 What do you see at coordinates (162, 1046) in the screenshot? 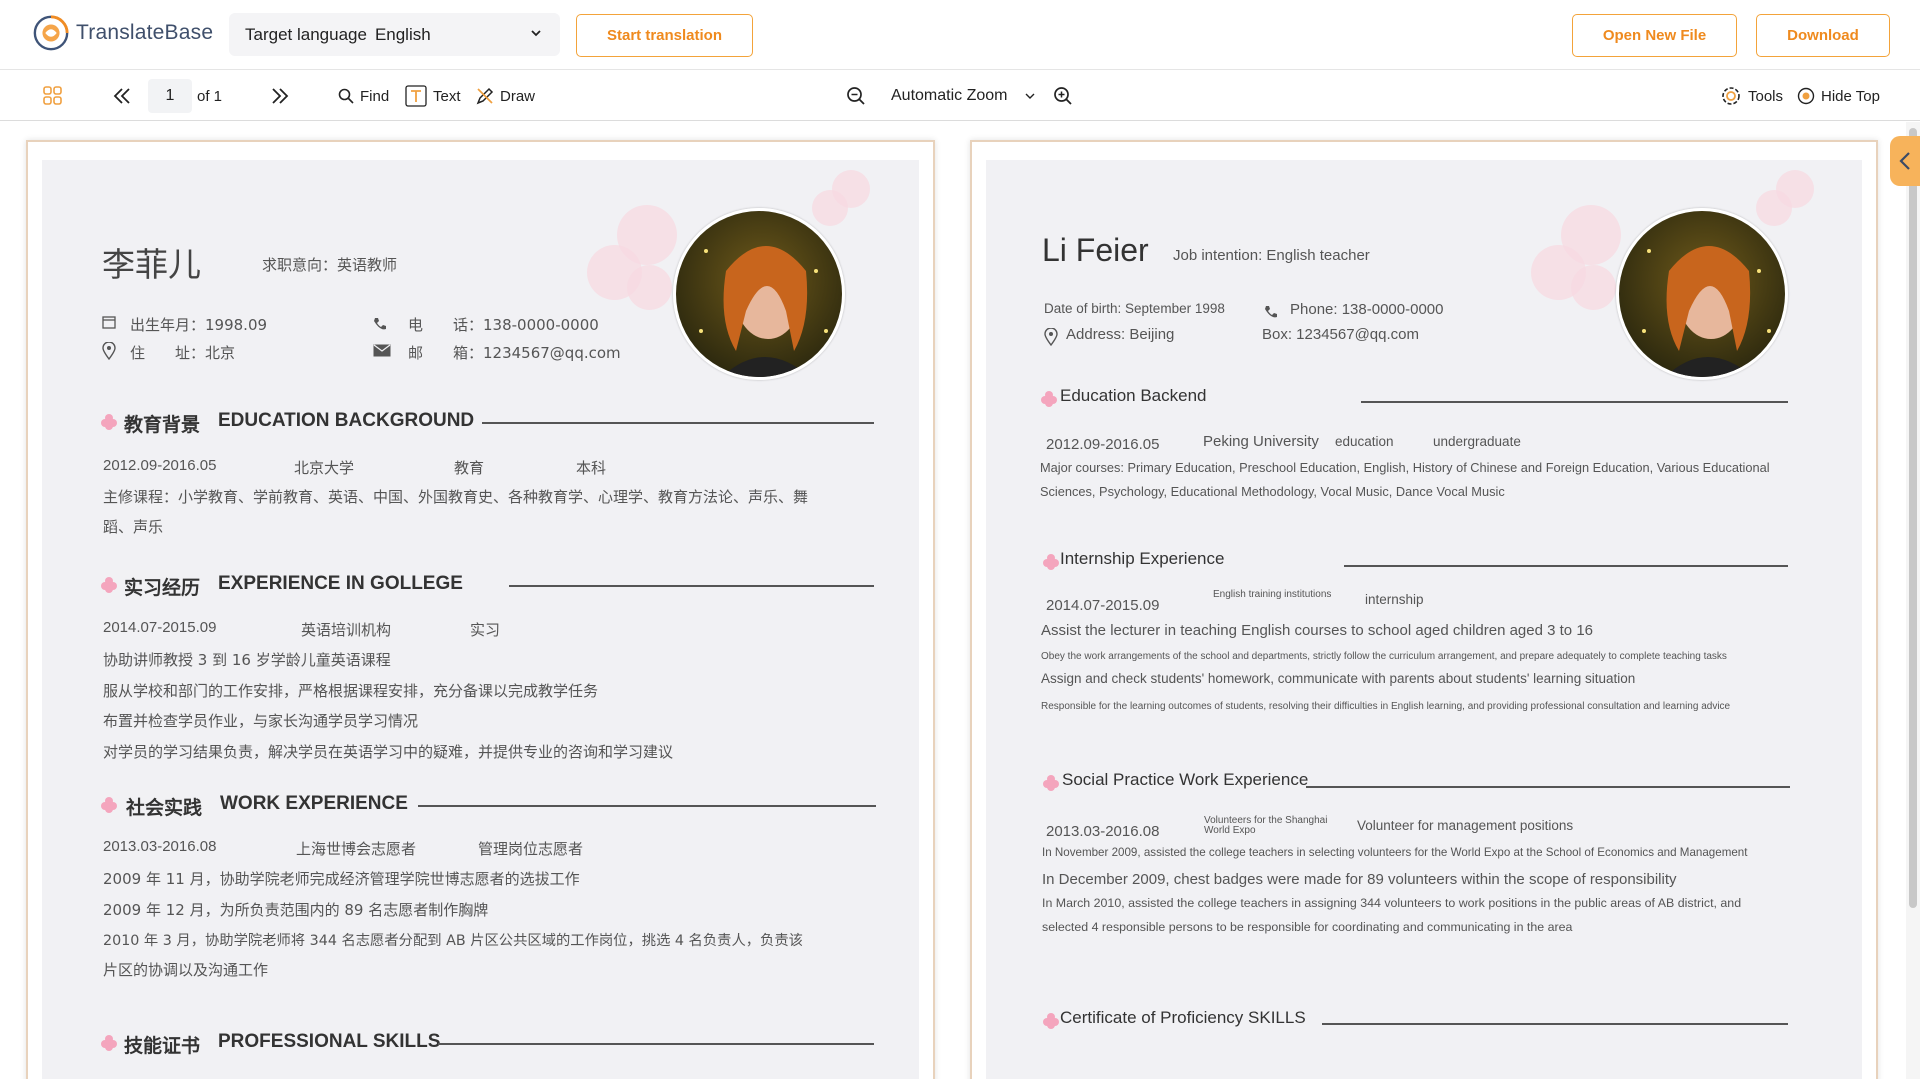
I see `section-skills-cn: 技能证书` at bounding box center [162, 1046].